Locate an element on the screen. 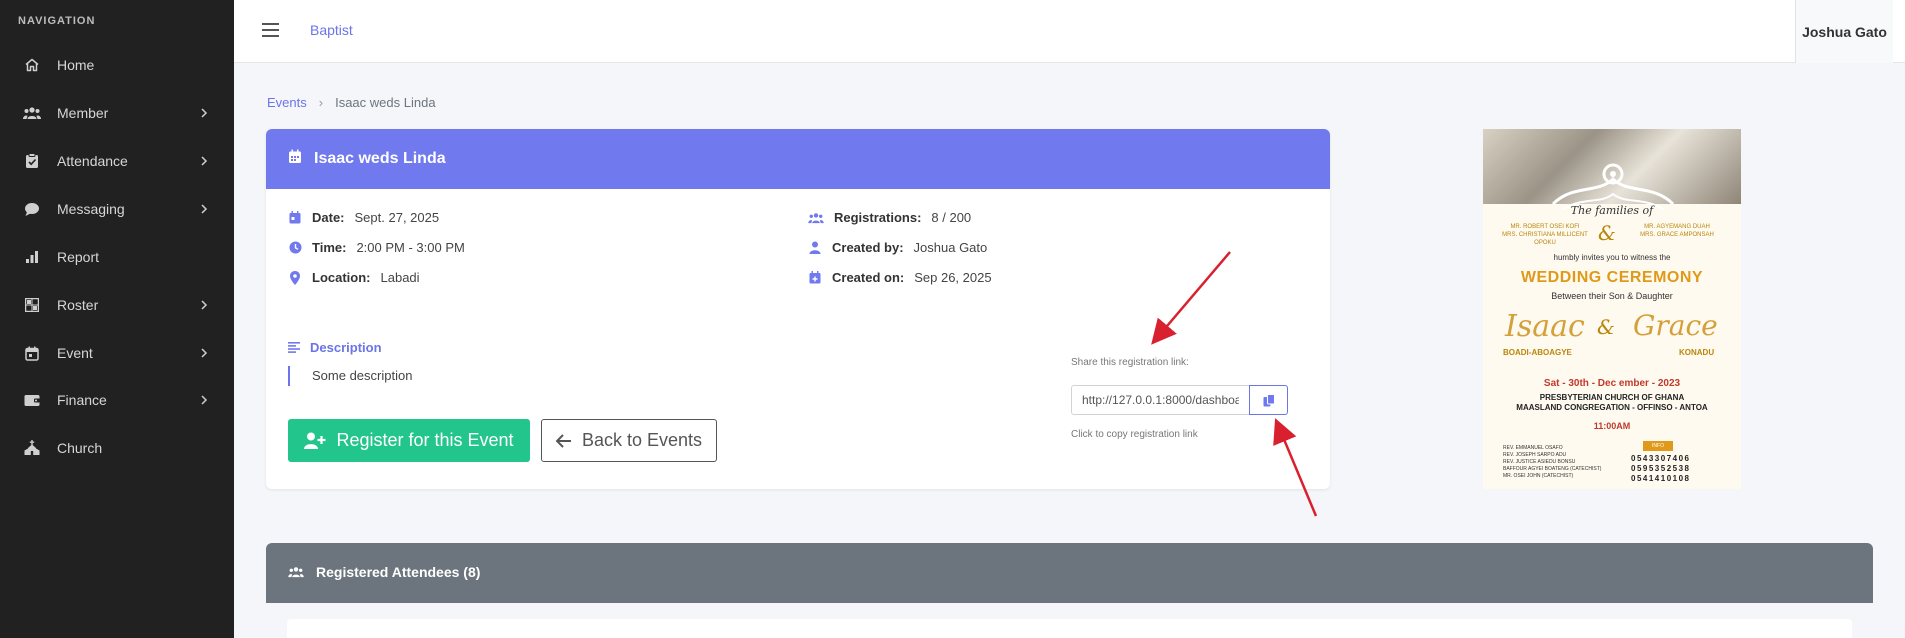 Image resolution: width=1905 pixels, height=638 pixels. sidebar-item-label: Home is located at coordinates (76, 65).